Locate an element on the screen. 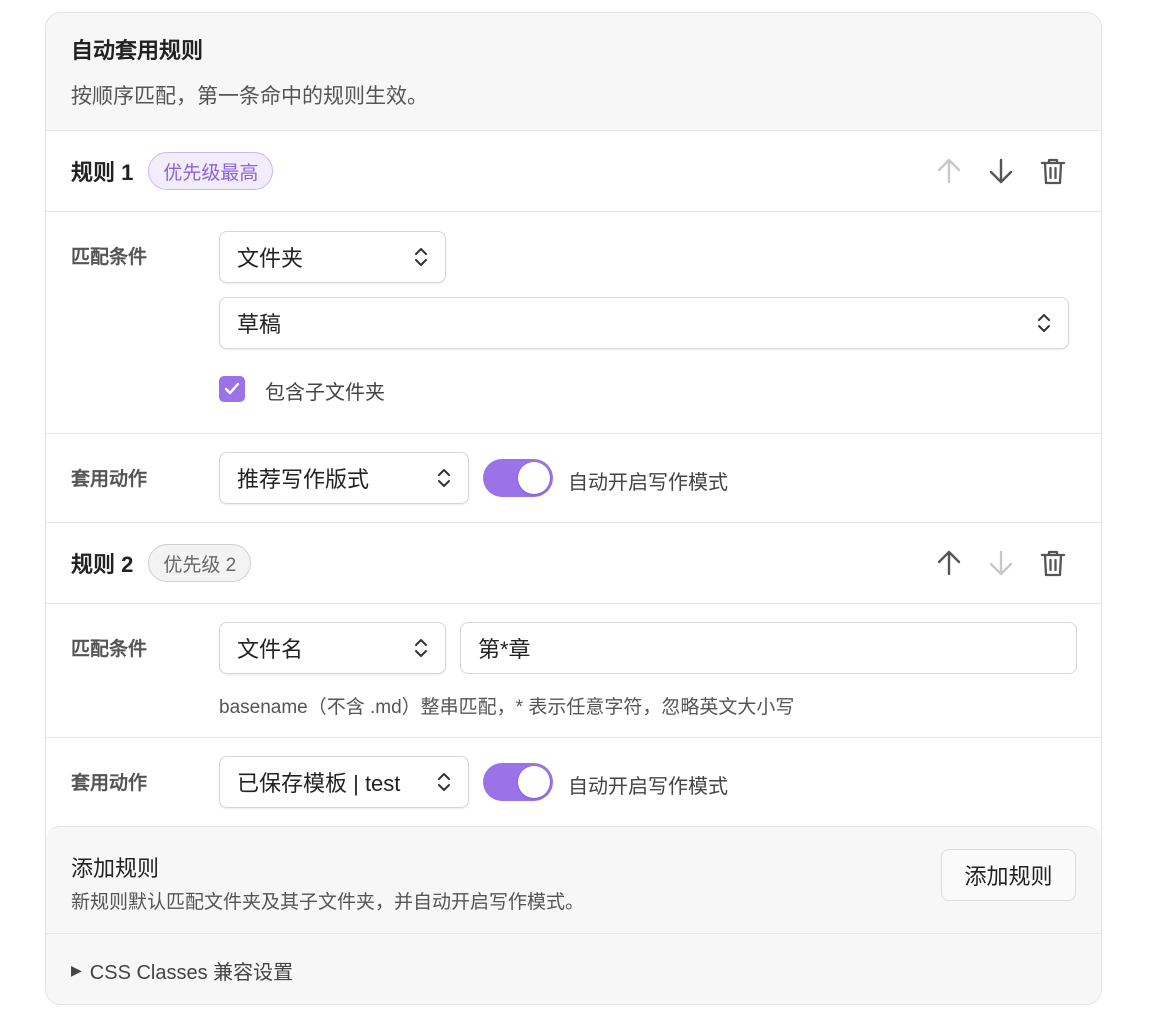 The image size is (1150, 1028). rule-2-action-select: 已保存模板 | test is located at coordinates (344, 782).